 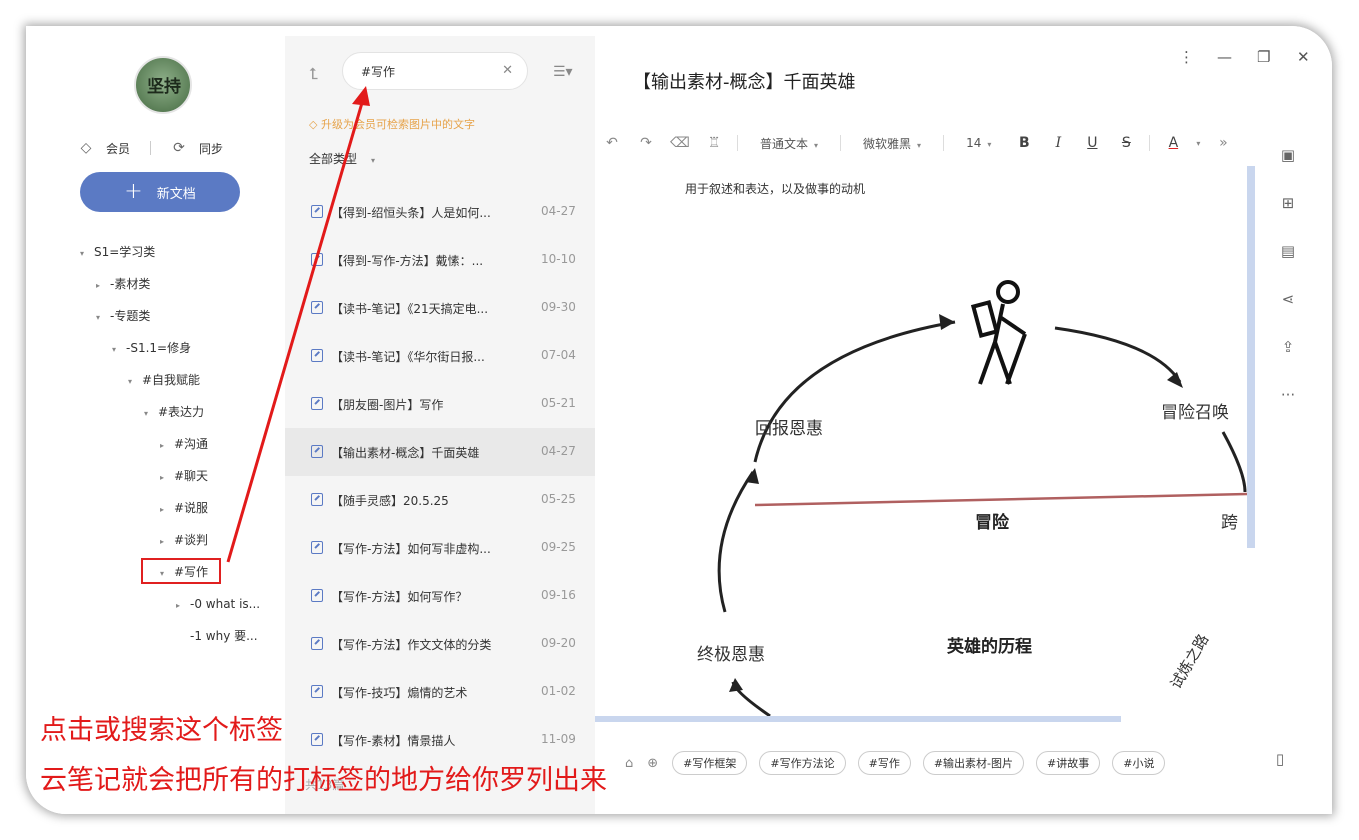 I want to click on minimize-icon: —, so click(x=1224, y=57).